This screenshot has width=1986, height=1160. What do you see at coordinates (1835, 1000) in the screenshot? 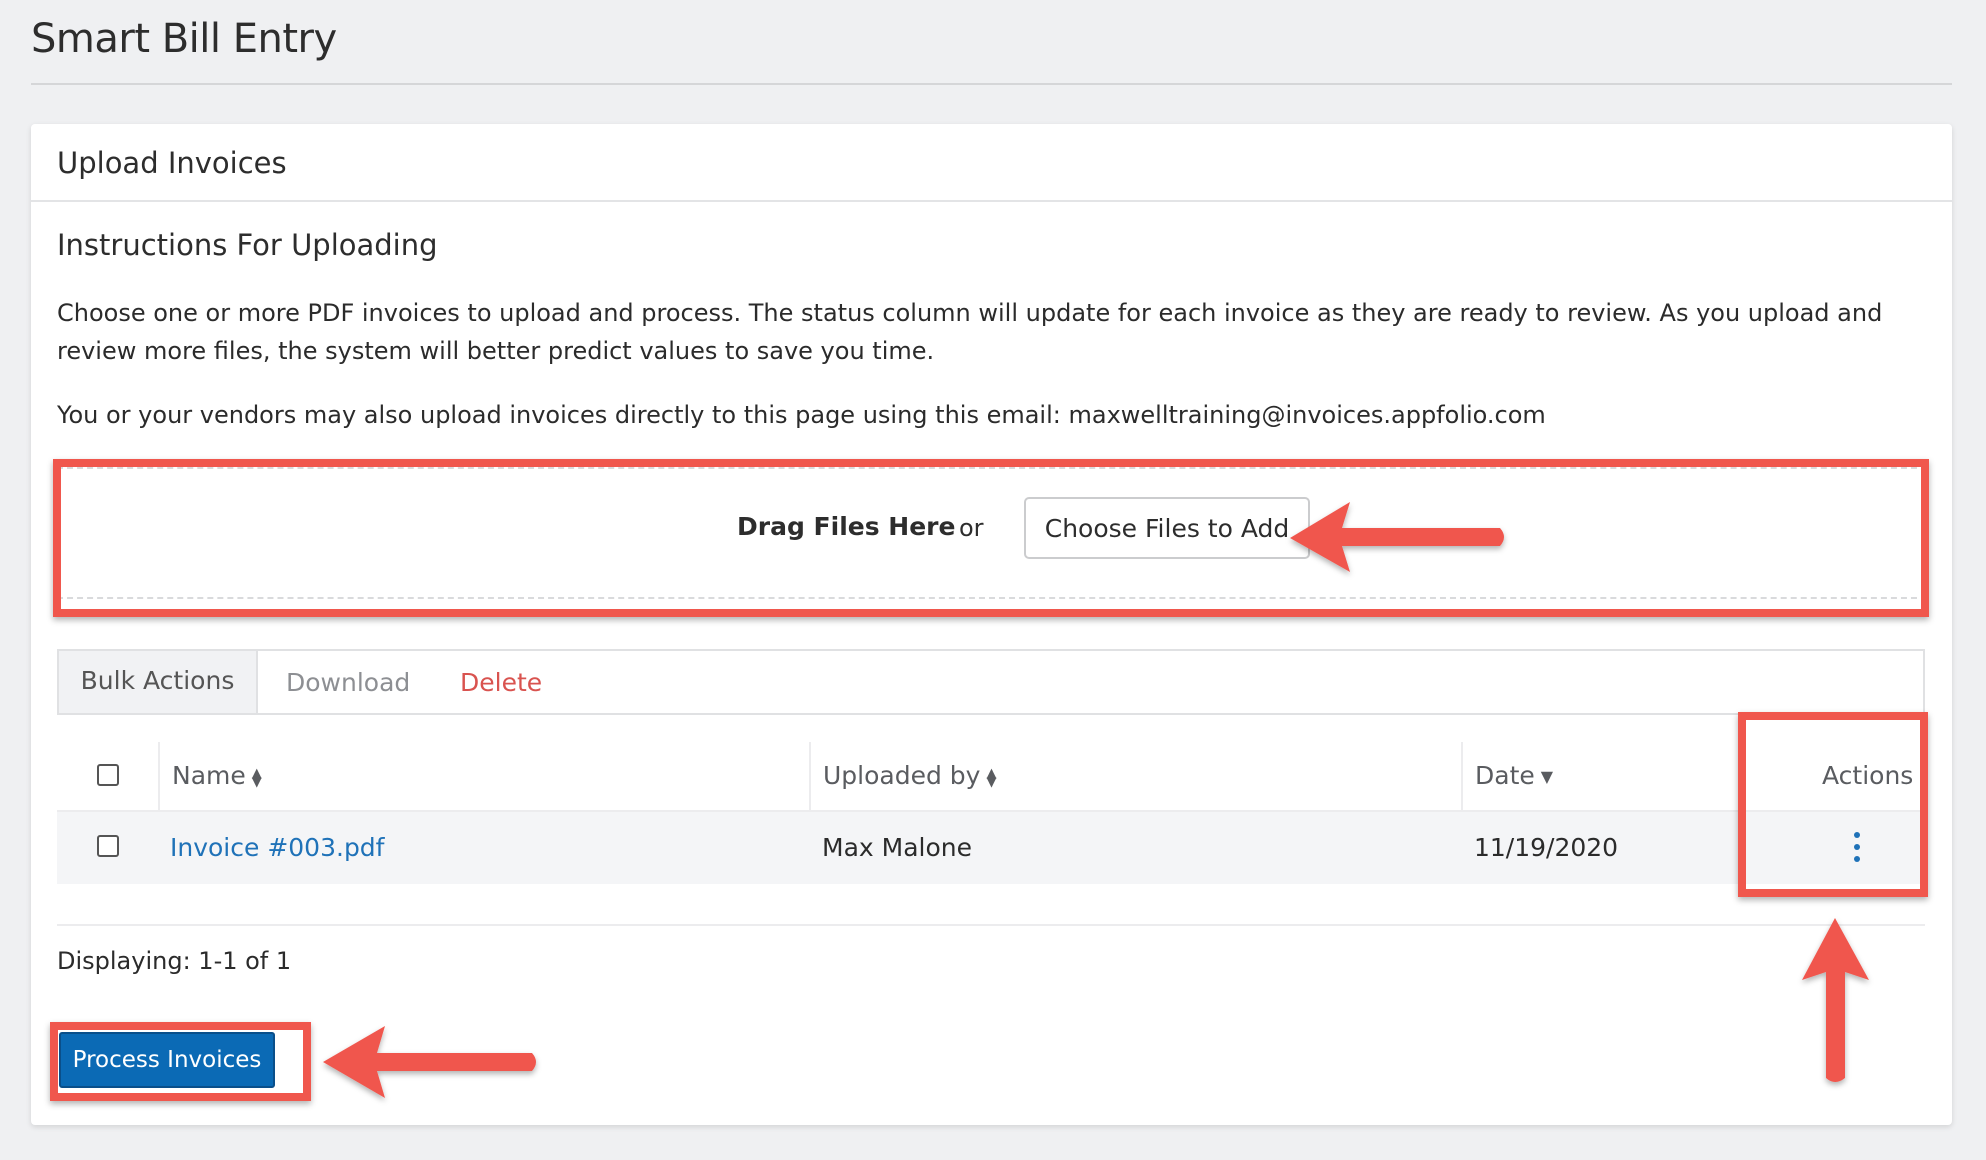
I see `arrow-up-icon` at bounding box center [1835, 1000].